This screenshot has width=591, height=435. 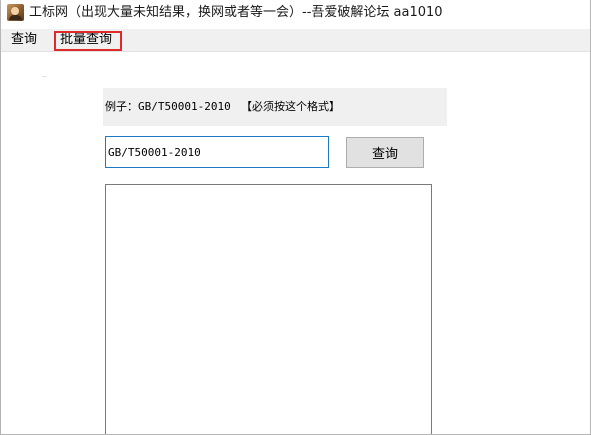 What do you see at coordinates (217, 152) in the screenshot?
I see `standard-number-input` at bounding box center [217, 152].